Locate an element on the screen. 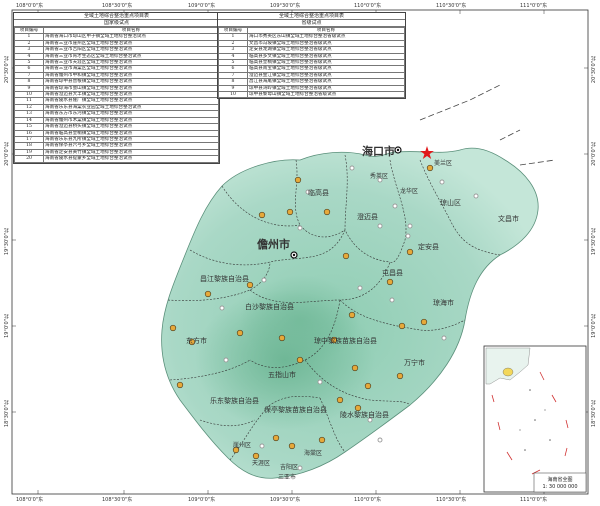 The height and width of the screenshot is (506, 600). national-table-title: 全域土地综合整治重点项目表 is located at coordinates (116, 16).